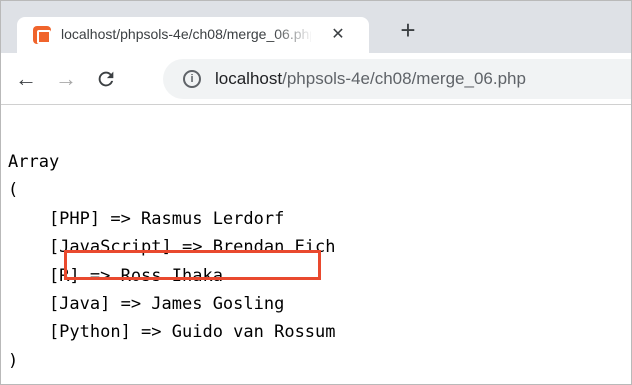 Image resolution: width=632 pixels, height=385 pixels. What do you see at coordinates (192, 265) in the screenshot?
I see `highlight-box` at bounding box center [192, 265].